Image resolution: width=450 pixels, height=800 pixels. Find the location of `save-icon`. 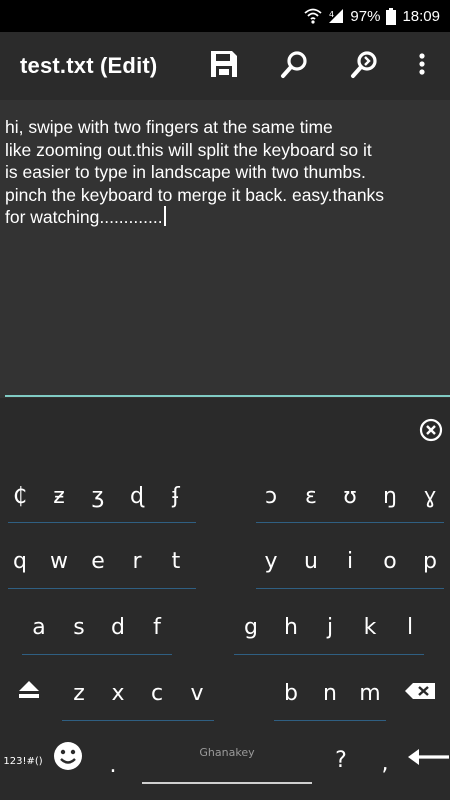

save-icon is located at coordinates (224, 66).